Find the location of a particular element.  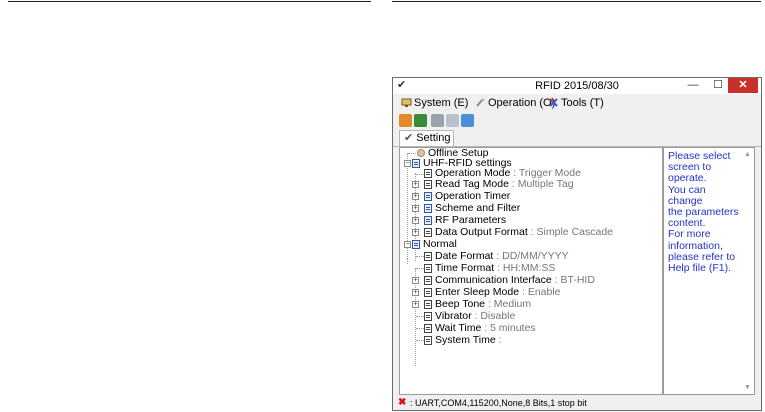

tree-item-system-time: System Time : is located at coordinates (468, 340).